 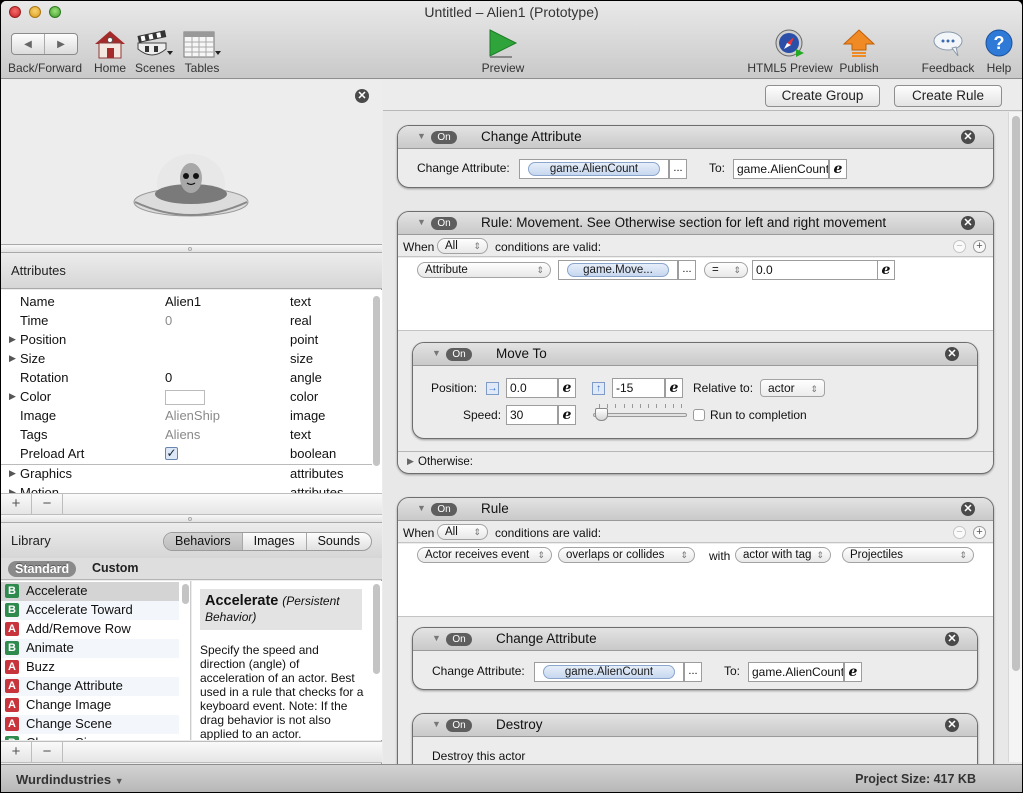 What do you see at coordinates (185, 397) in the screenshot?
I see `color-swatch` at bounding box center [185, 397].